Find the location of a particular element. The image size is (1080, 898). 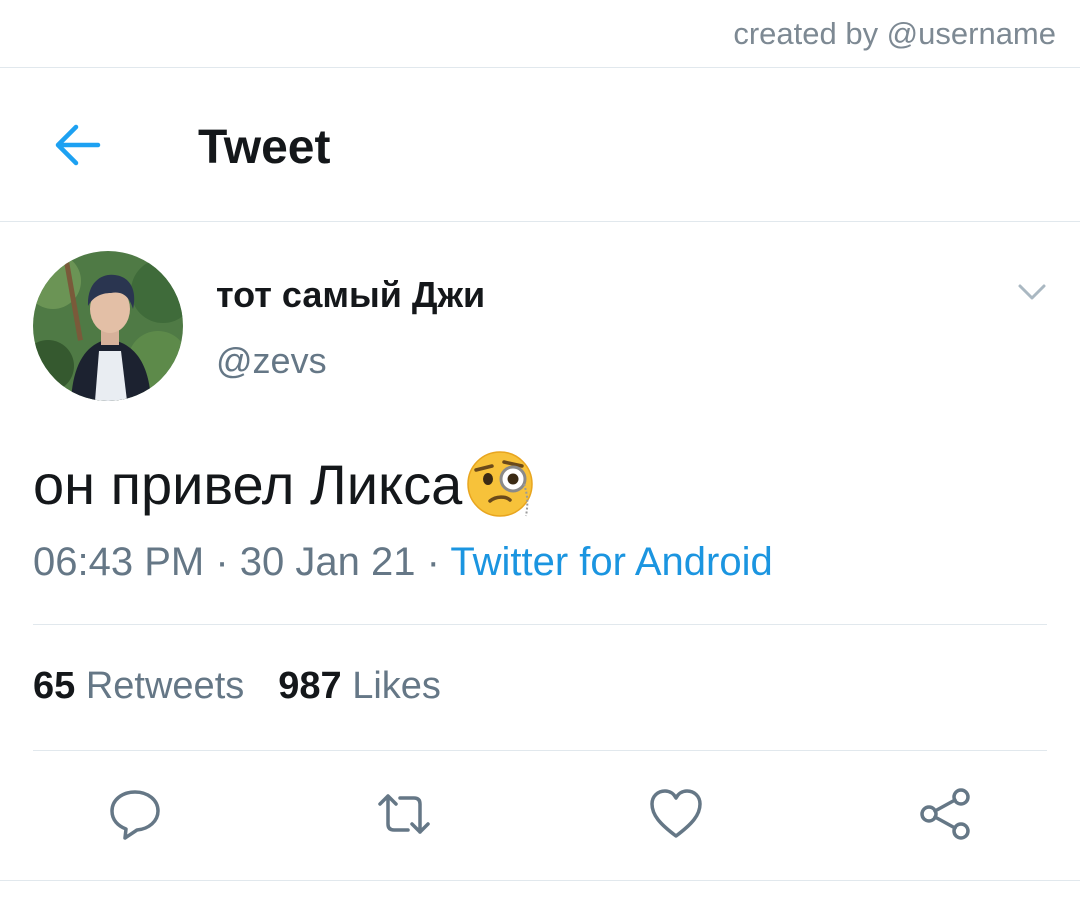

credit-bar: created by @username is located at coordinates (540, 34).